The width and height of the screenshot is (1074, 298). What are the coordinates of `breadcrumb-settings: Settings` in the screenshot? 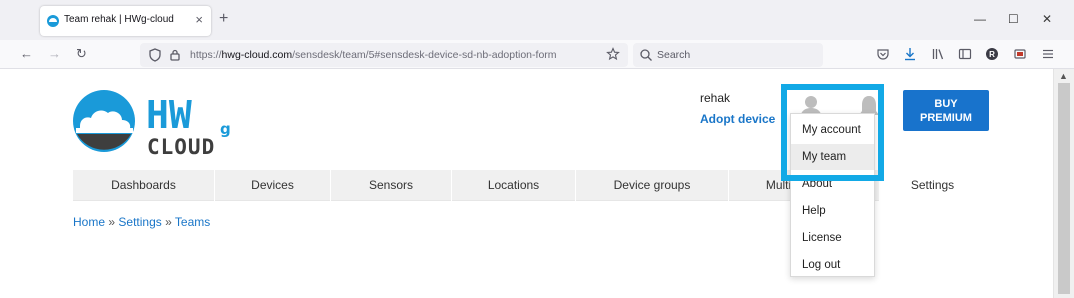 It's located at (139, 222).